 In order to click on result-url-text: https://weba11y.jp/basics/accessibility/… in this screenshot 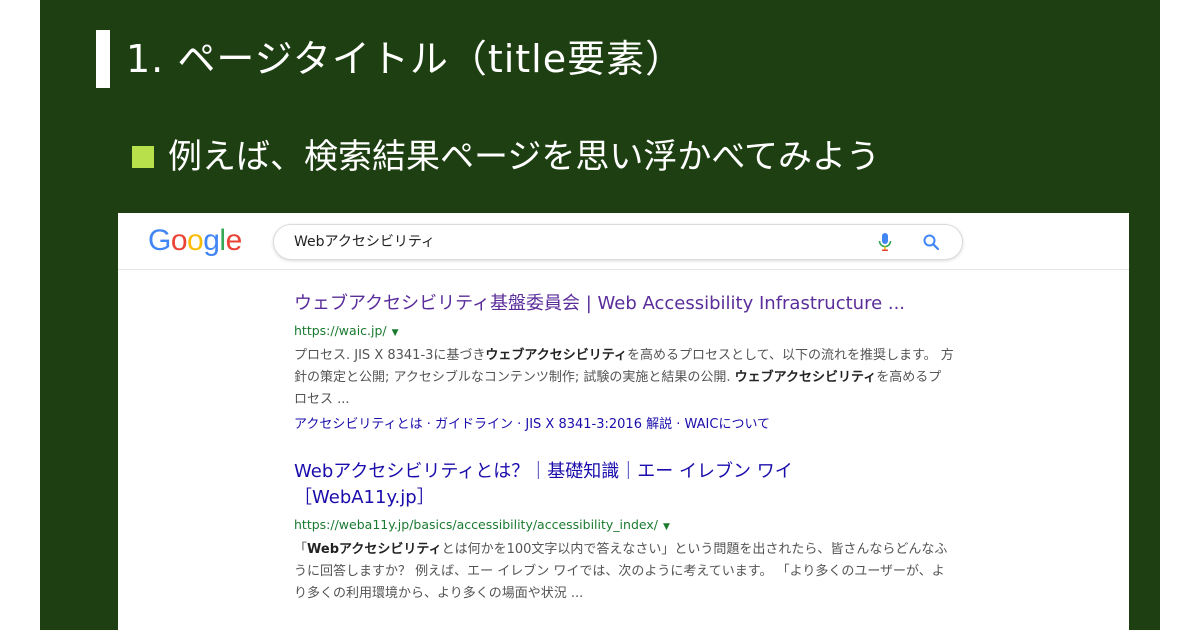, I will do `click(476, 524)`.